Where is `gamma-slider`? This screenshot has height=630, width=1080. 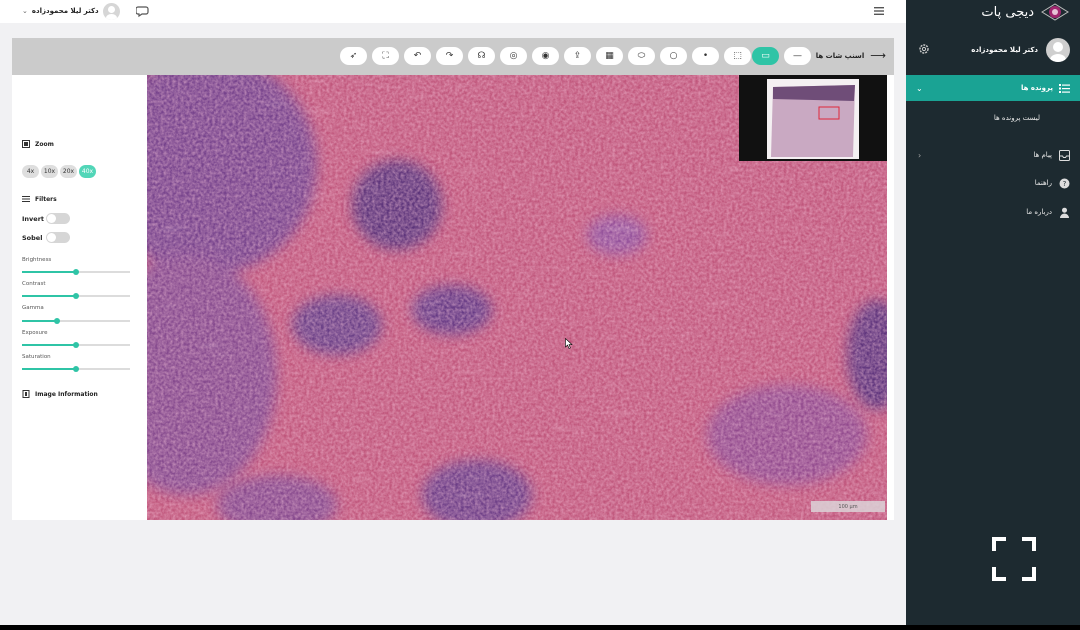 gamma-slider is located at coordinates (76, 321).